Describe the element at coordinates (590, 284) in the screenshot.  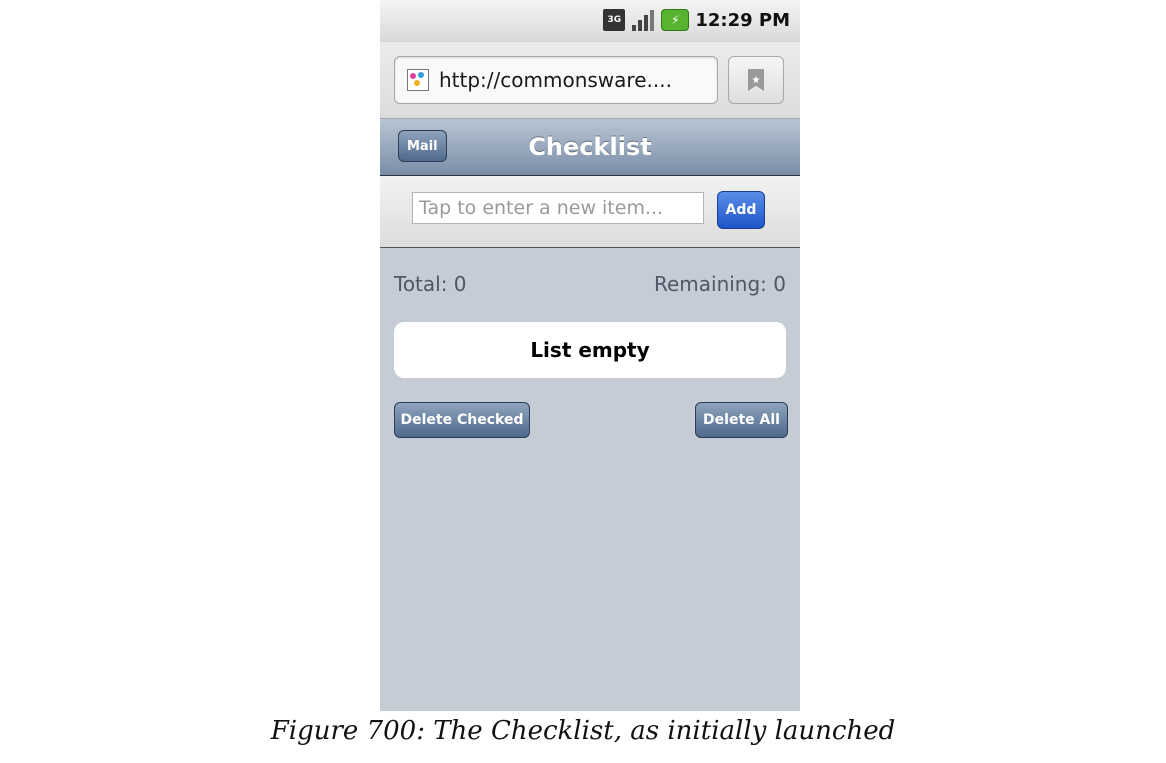
I see `item-counts: Total: 0 Remaining: 0` at that location.